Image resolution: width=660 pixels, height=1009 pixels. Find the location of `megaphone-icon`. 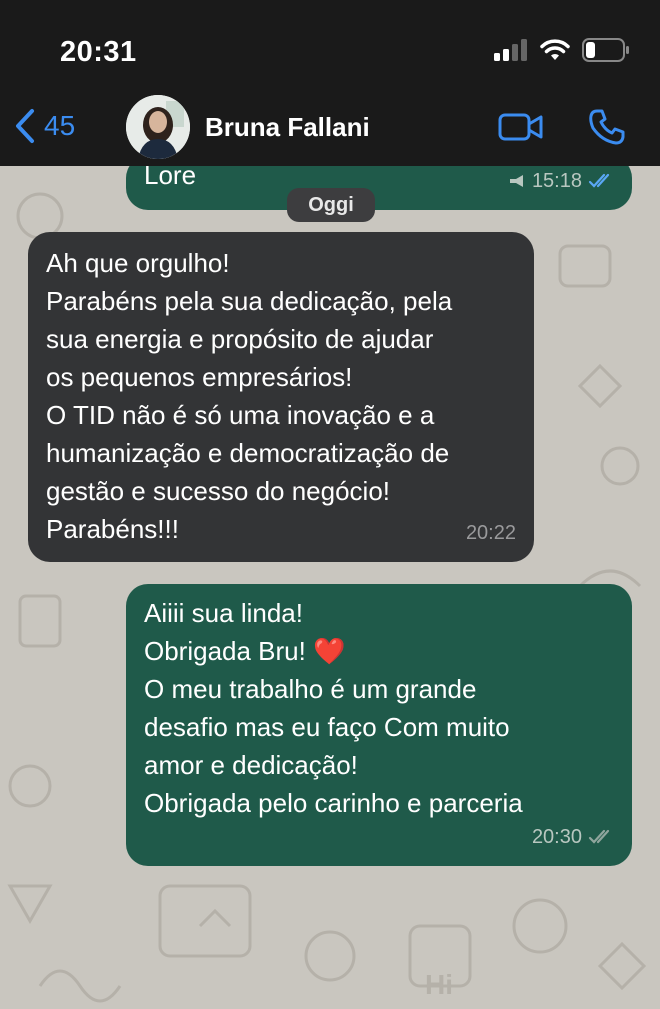

megaphone-icon is located at coordinates (516, 181).